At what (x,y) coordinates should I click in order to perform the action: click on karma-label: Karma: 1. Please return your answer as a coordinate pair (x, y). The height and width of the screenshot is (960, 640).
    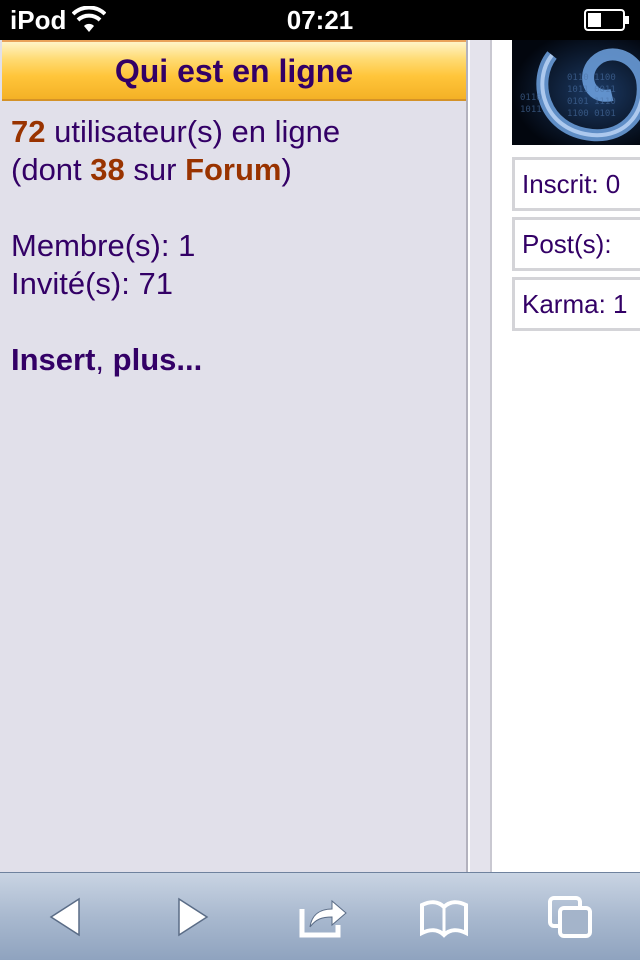
    Looking at the image, I should click on (575, 304).